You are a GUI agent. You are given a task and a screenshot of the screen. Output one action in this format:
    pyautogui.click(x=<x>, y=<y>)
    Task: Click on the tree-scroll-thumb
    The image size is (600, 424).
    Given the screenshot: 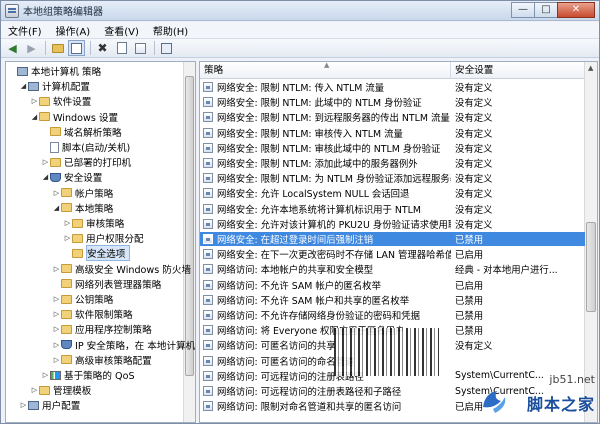 What is the action you would take?
    pyautogui.click(x=189, y=226)
    